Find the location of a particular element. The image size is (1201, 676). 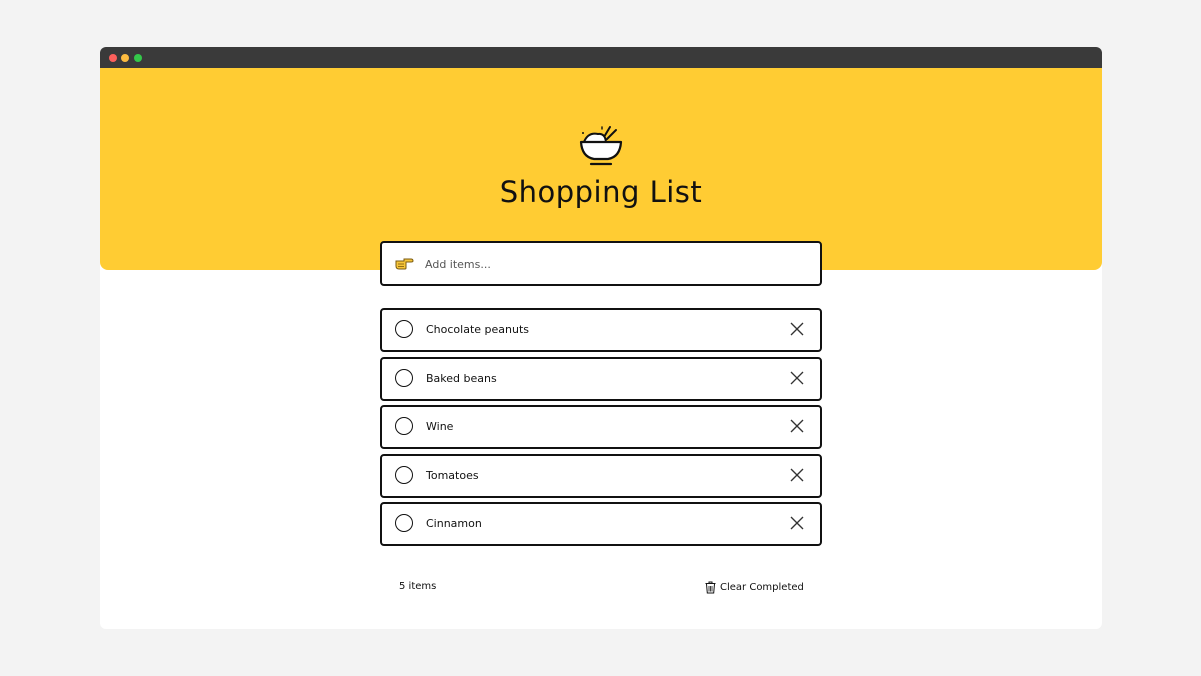

list-item-label: Tomatoes is located at coordinates (452, 475).